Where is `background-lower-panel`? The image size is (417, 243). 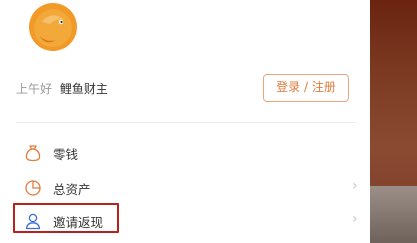 background-lower-panel is located at coordinates (393, 214).